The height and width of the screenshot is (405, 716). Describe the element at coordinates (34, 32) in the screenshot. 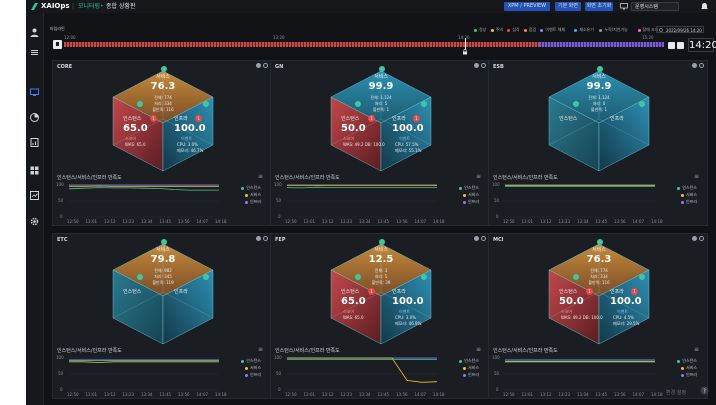

I see `user-icon` at that location.